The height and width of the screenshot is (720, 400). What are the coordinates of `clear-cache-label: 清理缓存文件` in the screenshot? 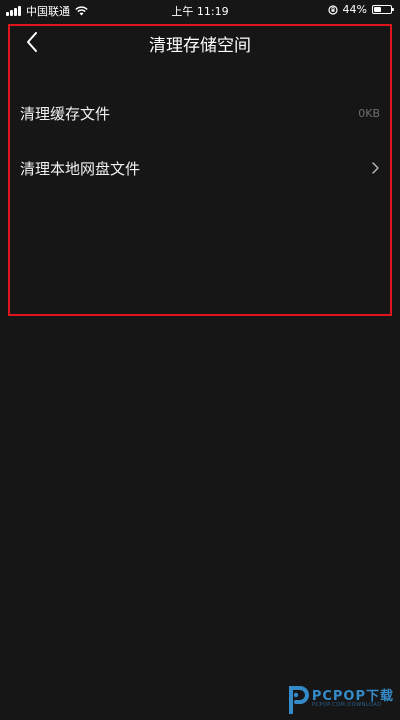 It's located at (65, 113).